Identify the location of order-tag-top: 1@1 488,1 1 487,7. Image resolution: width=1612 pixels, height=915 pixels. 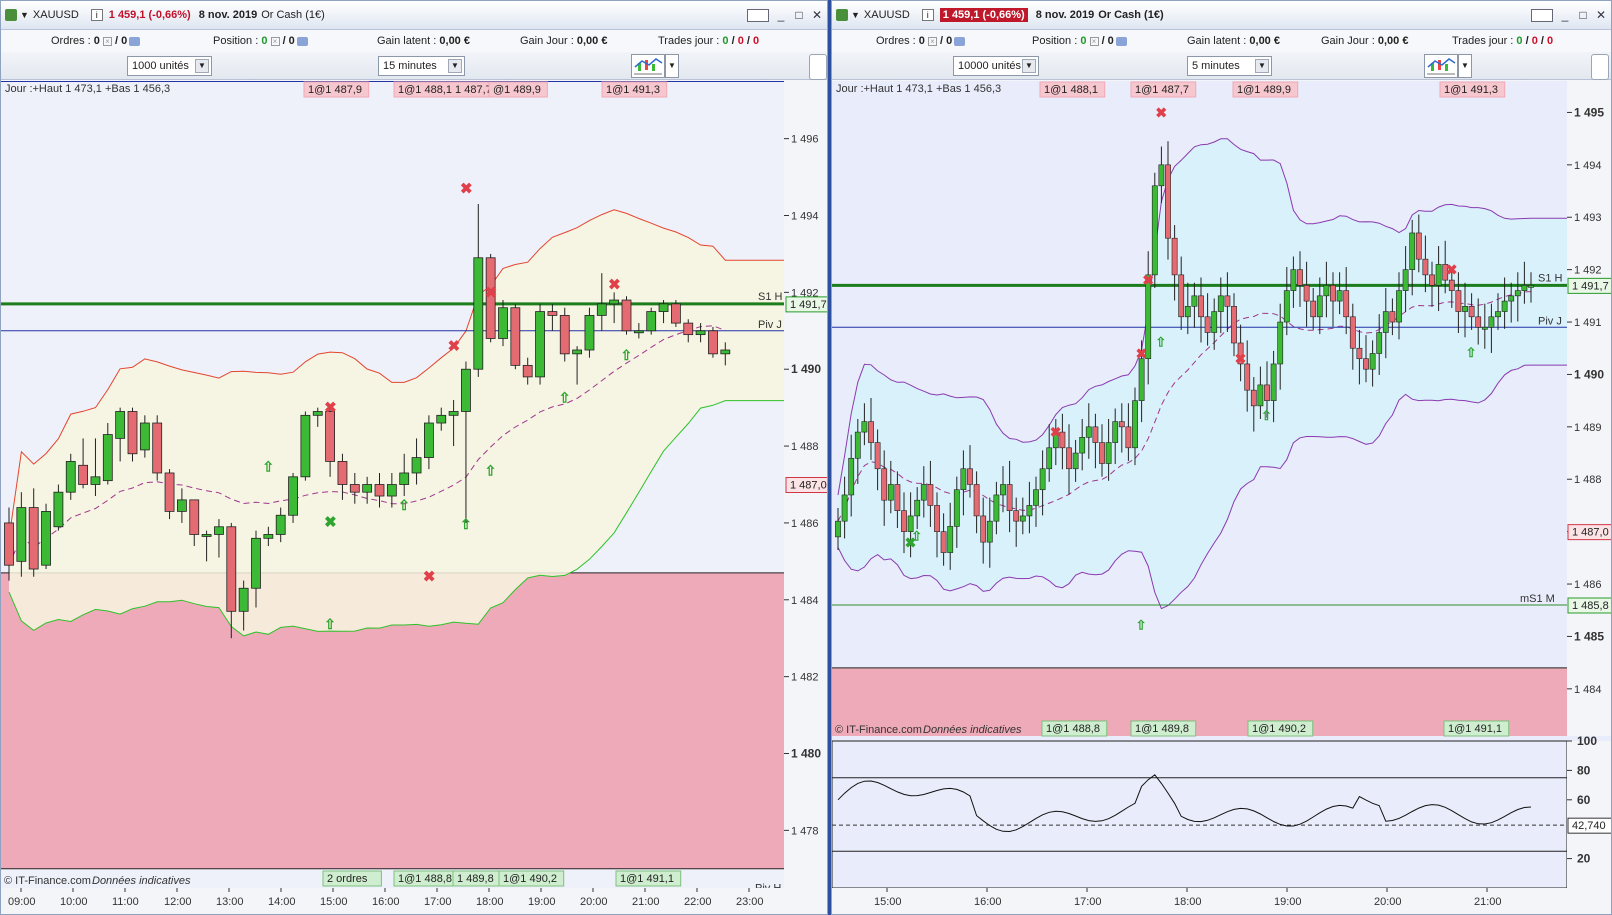
(445, 90).